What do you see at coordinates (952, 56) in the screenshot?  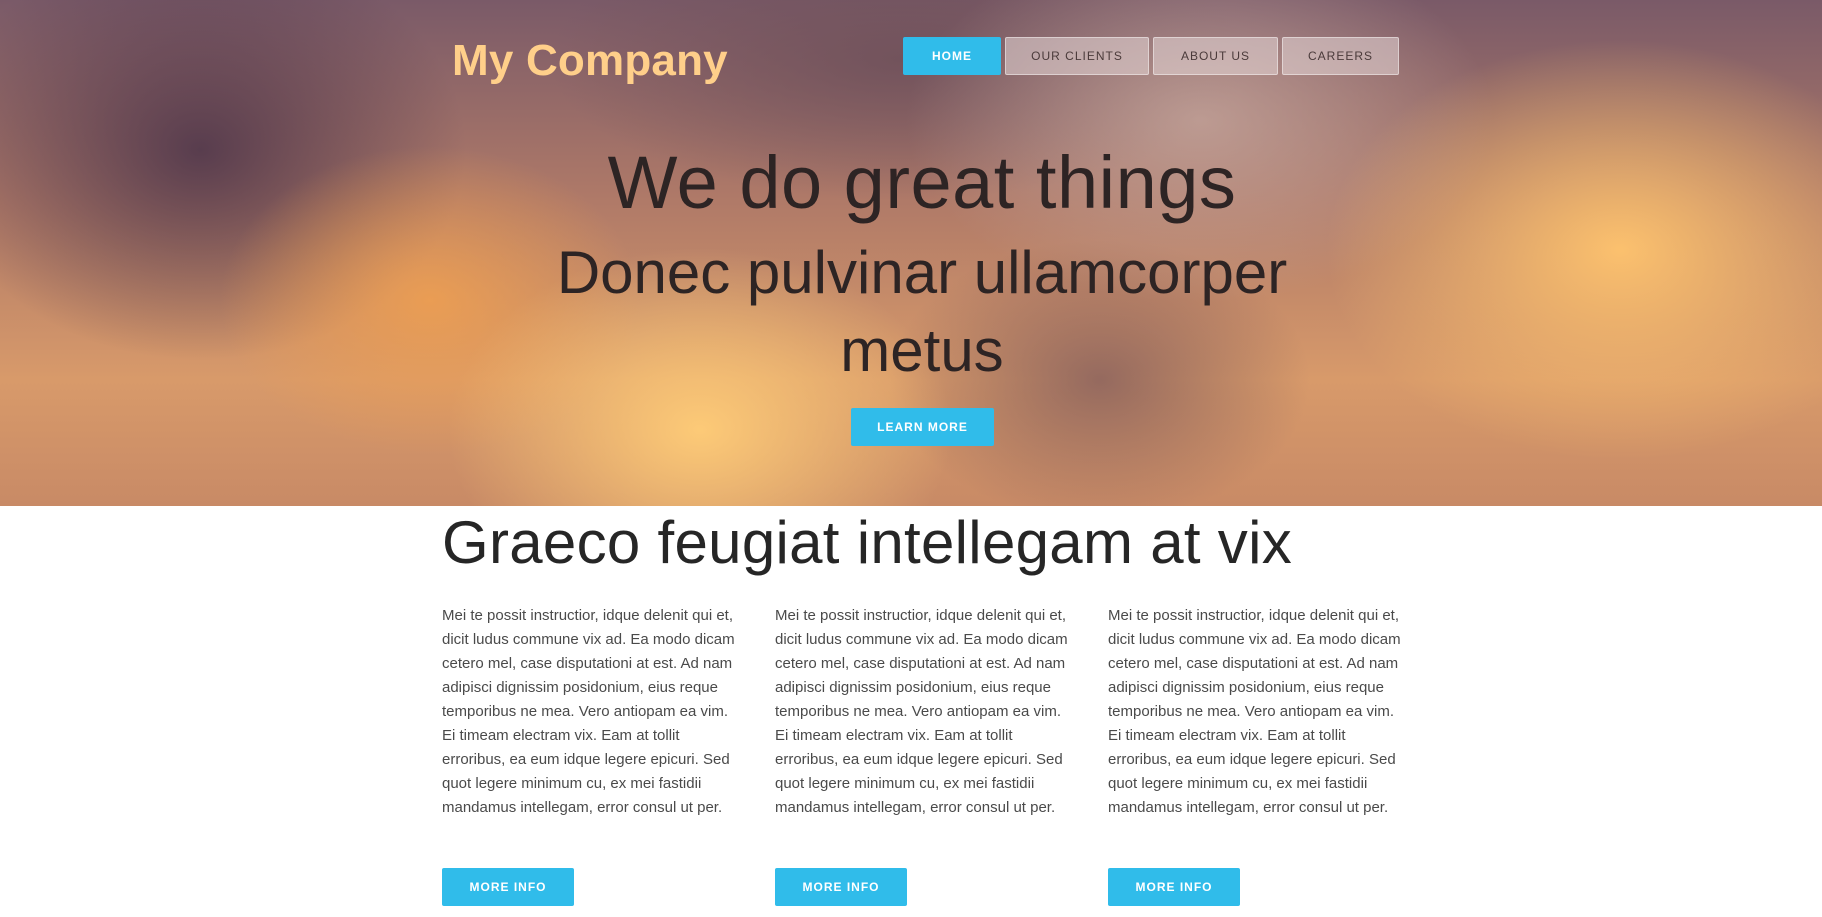 I see `nav-item-home: HOME` at bounding box center [952, 56].